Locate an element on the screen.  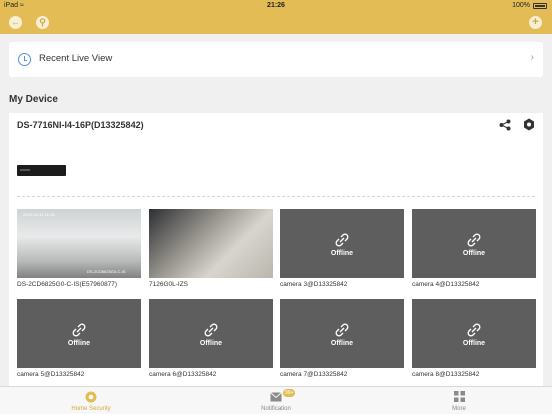
nvr-device-image is located at coordinates (41, 170).